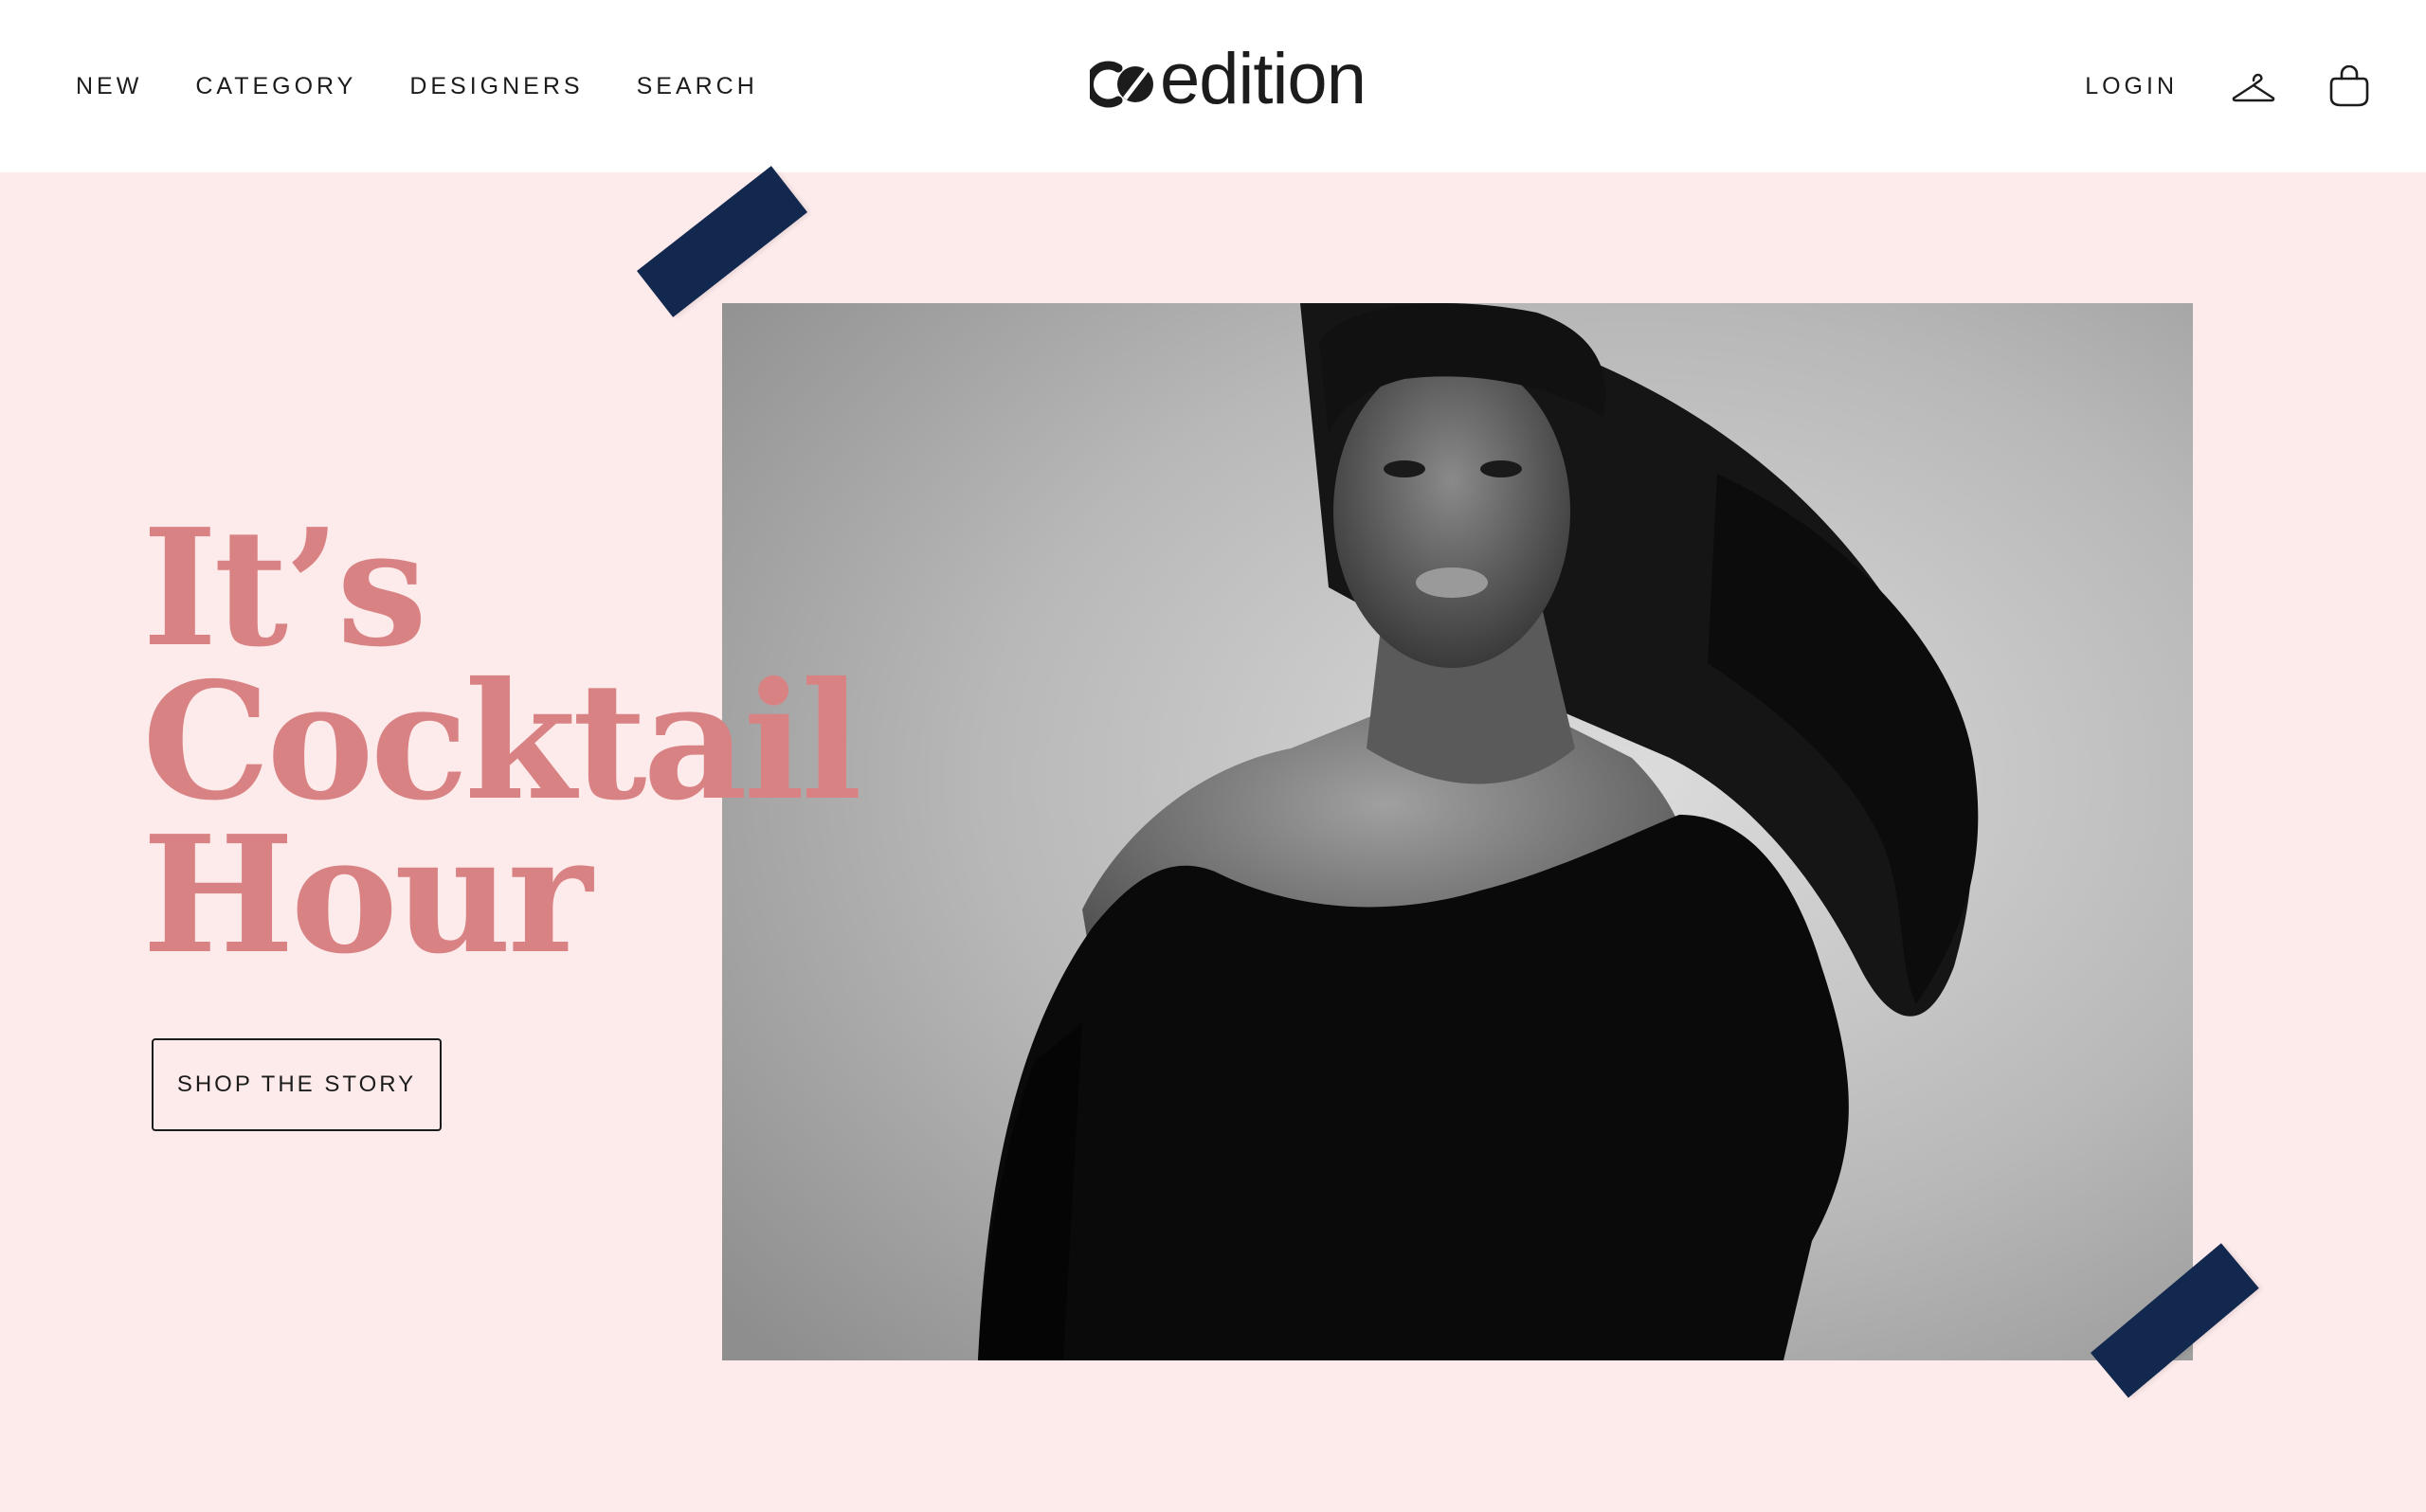 The width and height of the screenshot is (2426, 1512). I want to click on hanger-icon, so click(2253, 86).